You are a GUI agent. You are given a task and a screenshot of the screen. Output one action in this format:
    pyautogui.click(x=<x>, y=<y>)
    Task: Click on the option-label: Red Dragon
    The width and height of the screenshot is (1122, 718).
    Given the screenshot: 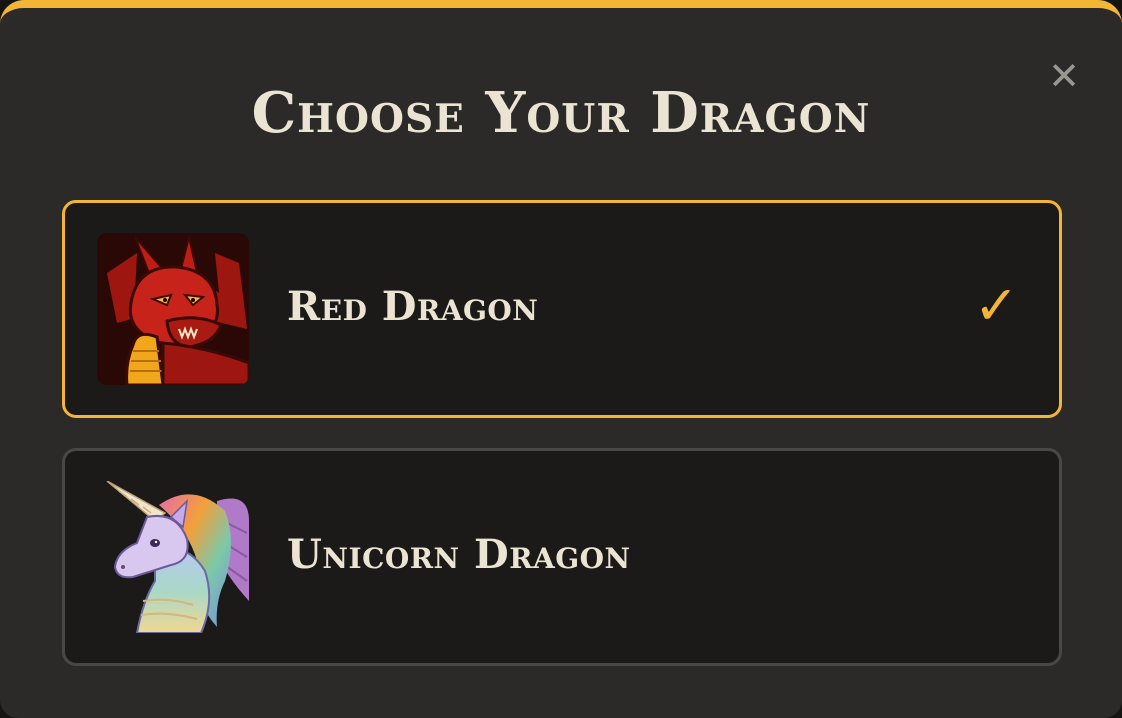 What is the action you would take?
    pyautogui.click(x=413, y=306)
    